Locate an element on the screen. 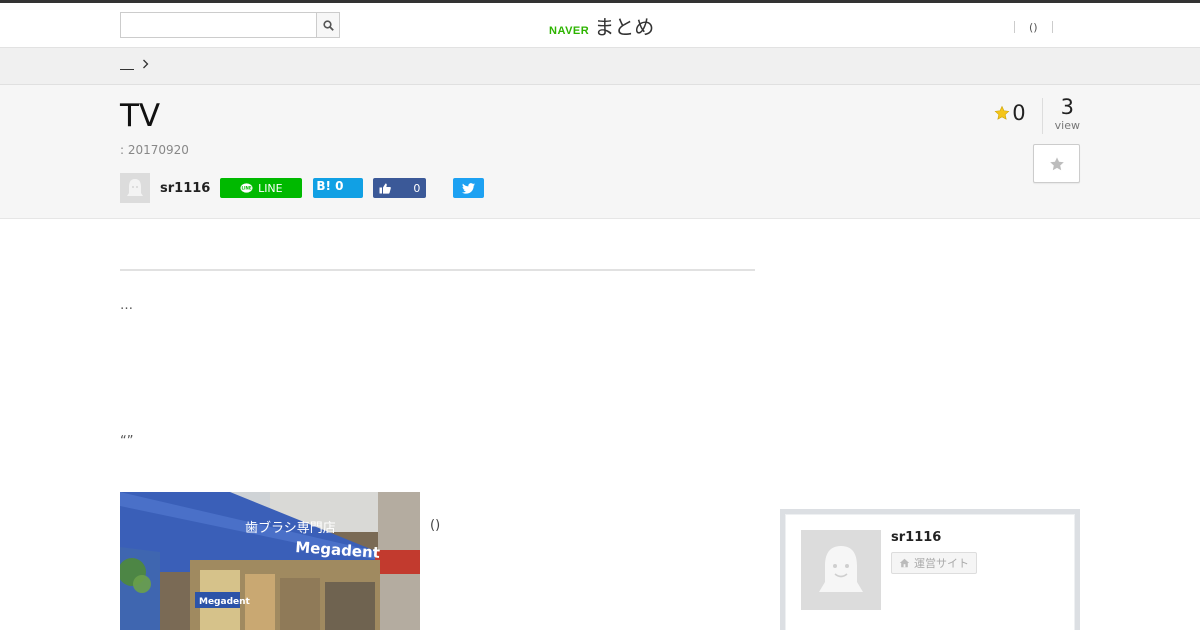  favorite-number: 0 is located at coordinates (1019, 113).